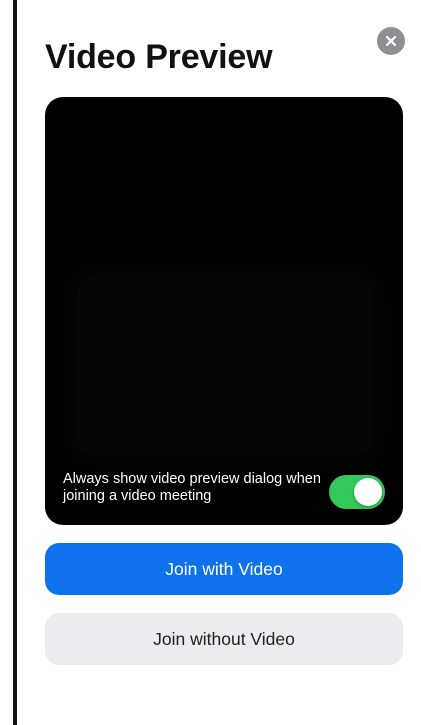 This screenshot has height=725, width=421. I want to click on always-show-preview-toggle, so click(357, 492).